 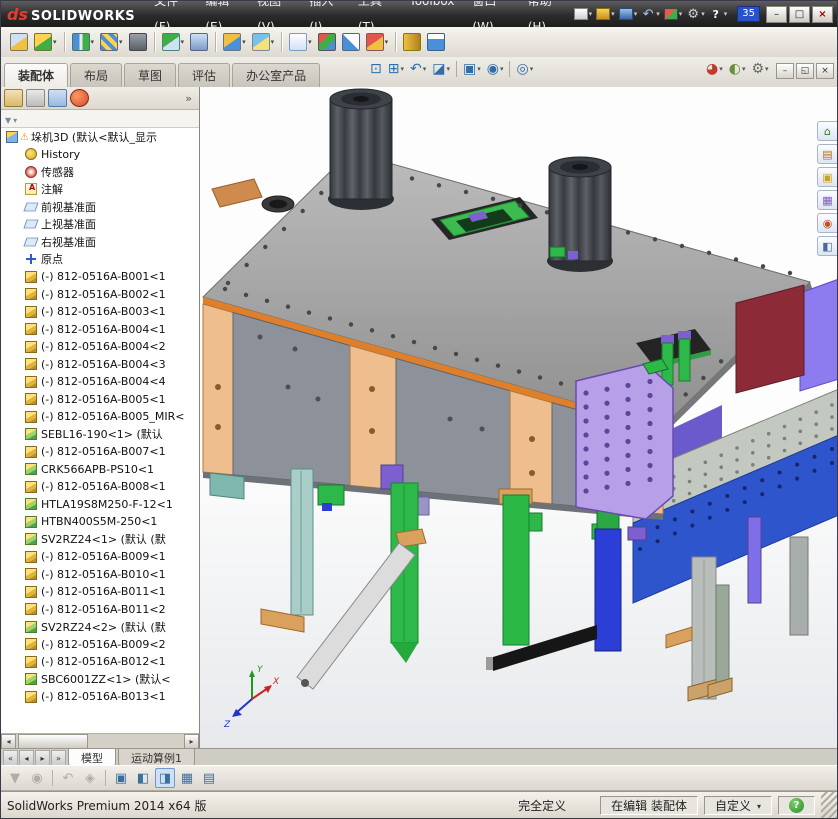 What do you see at coordinates (100, 487) in the screenshot?
I see `tree-item: (-) 812-0516A-B008<1` at bounding box center [100, 487].